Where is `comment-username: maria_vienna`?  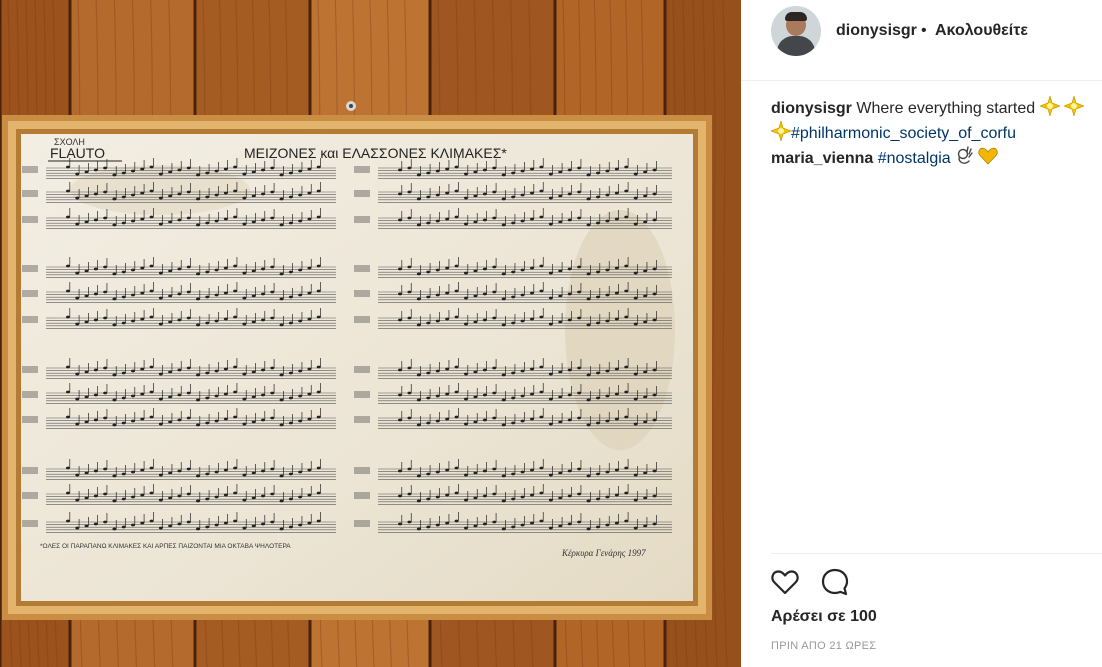 comment-username: maria_vienna is located at coordinates (822, 158).